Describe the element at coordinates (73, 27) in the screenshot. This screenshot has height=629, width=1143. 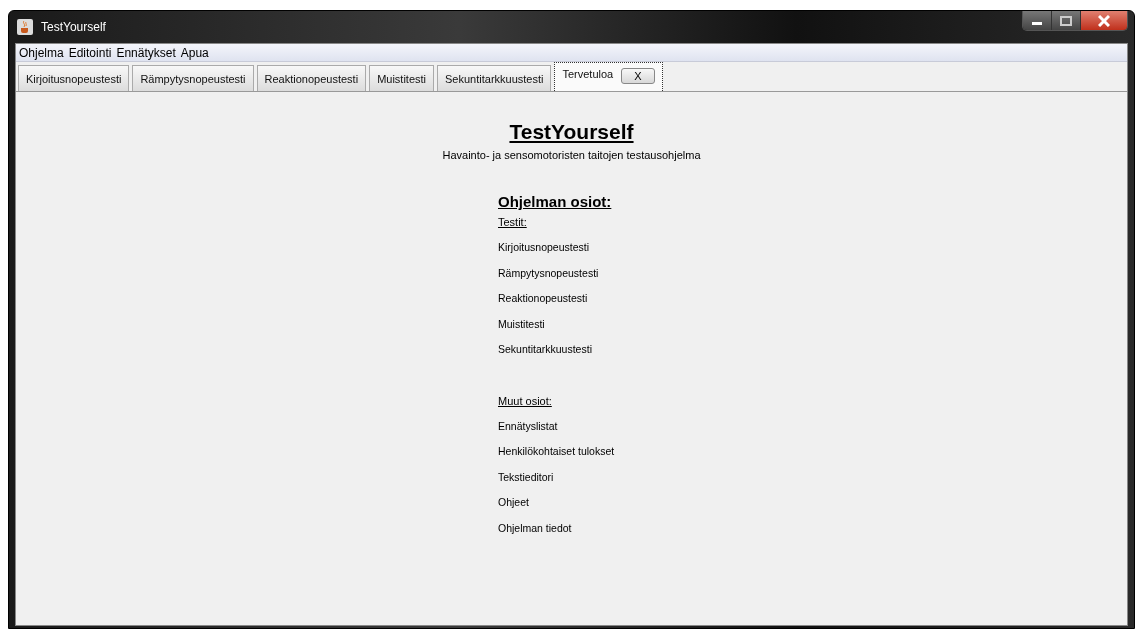
I see `window-title: TestYourself` at that location.